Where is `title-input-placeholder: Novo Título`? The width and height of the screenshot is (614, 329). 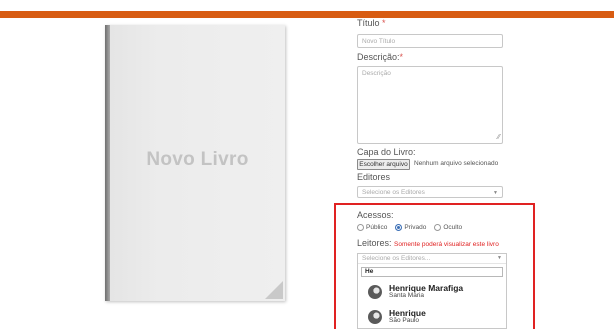 title-input-placeholder: Novo Título is located at coordinates (379, 41).